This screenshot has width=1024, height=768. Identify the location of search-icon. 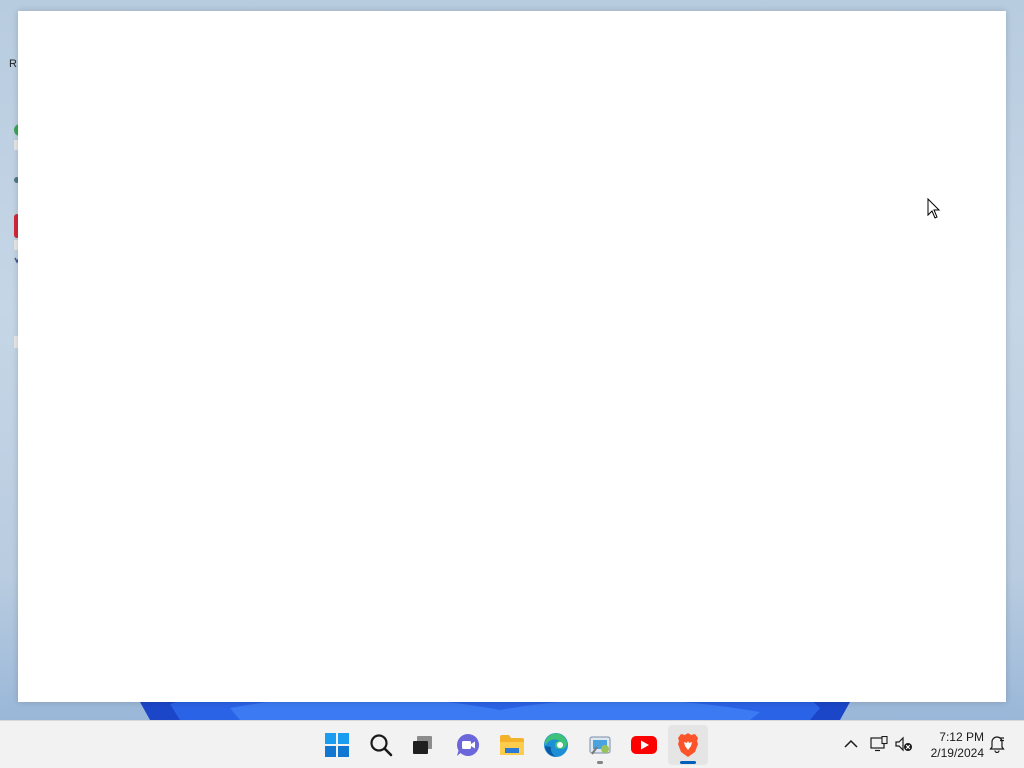
(381, 745).